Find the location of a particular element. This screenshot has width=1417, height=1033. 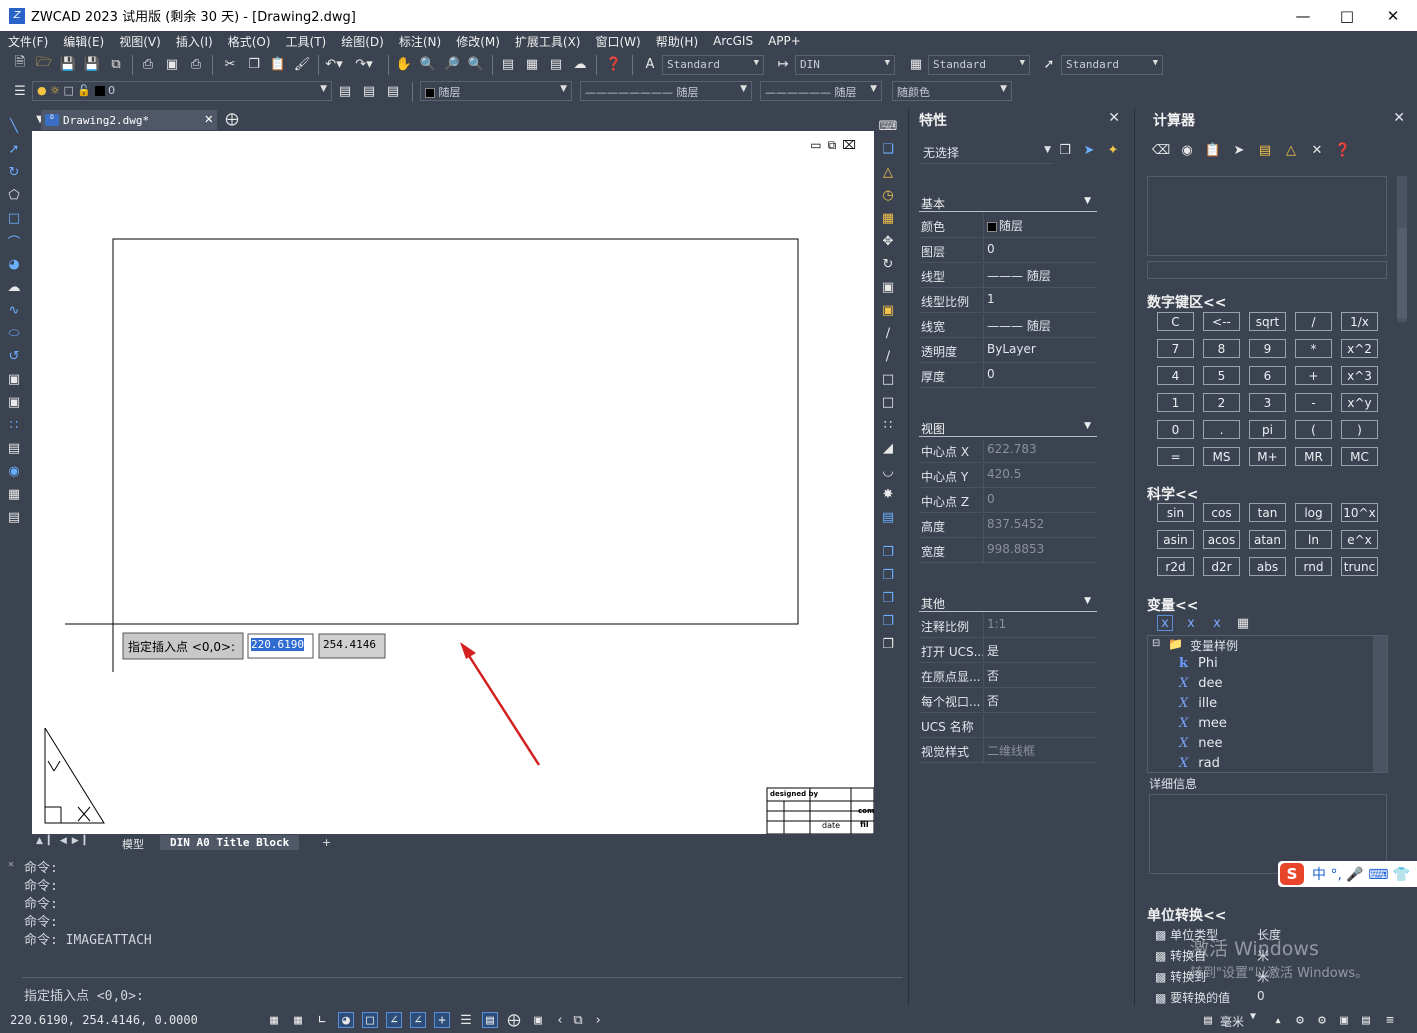

lineweight-select: —————— 随层 ▼ is located at coordinates (821, 91).